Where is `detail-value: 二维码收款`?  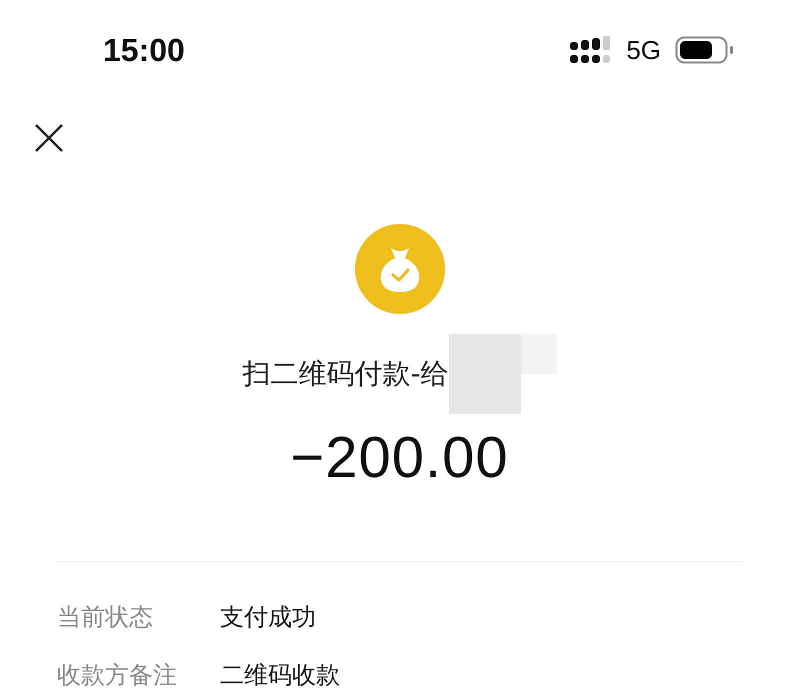
detail-value: 二维码收款 is located at coordinates (280, 675).